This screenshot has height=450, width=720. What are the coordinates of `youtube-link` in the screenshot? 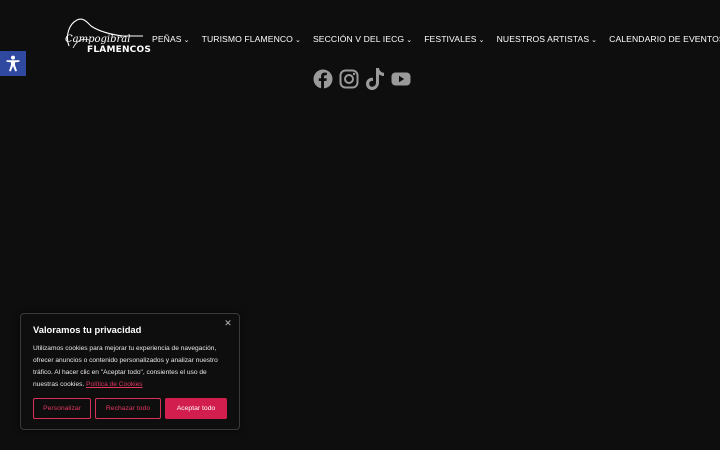 It's located at (401, 79).